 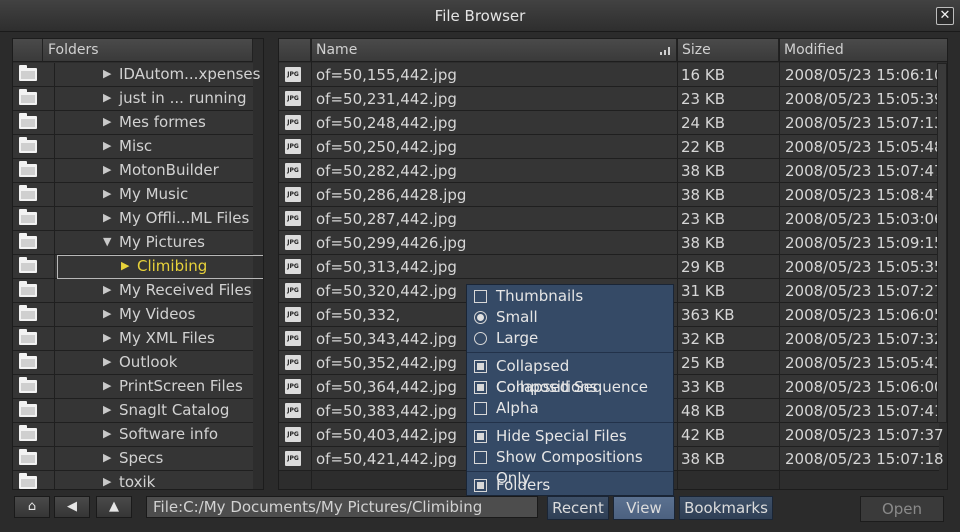 I want to click on folder-item: ▶ Outlook, so click(x=133, y=363).